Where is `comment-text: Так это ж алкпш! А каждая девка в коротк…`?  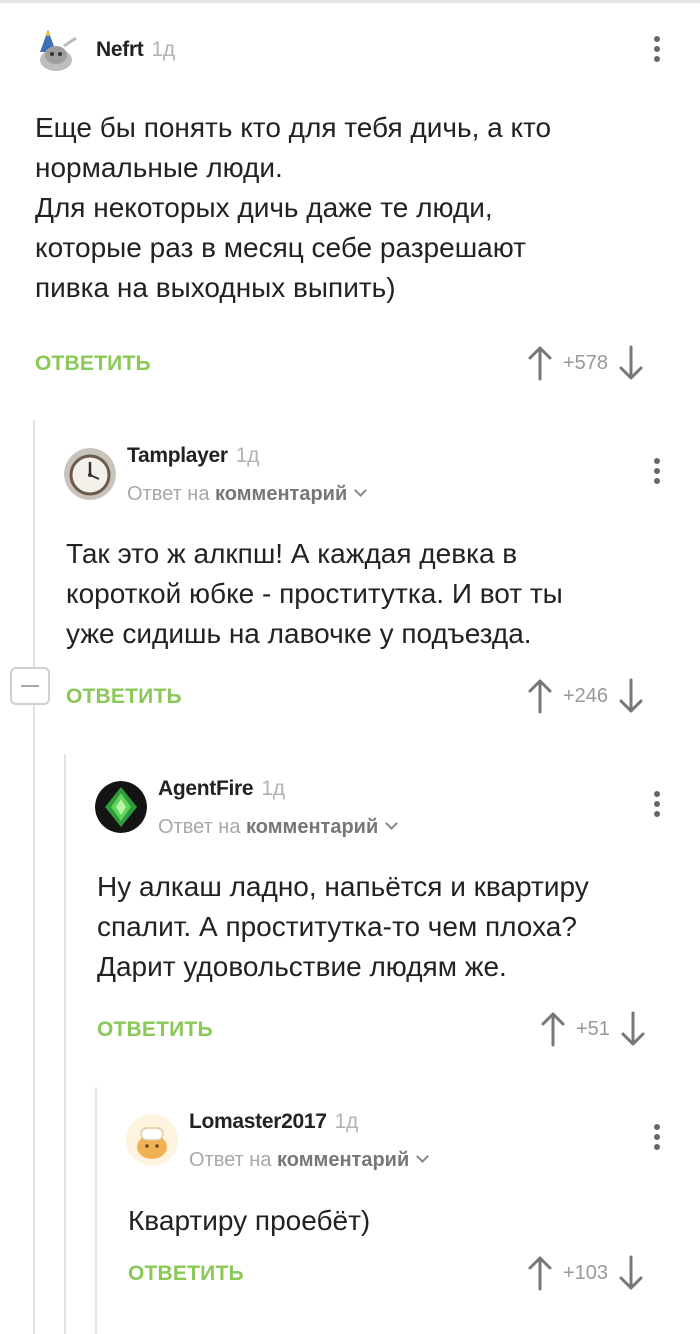
comment-text: Так это ж алкпш! А каждая девка в коротк… is located at coordinates (314, 593).